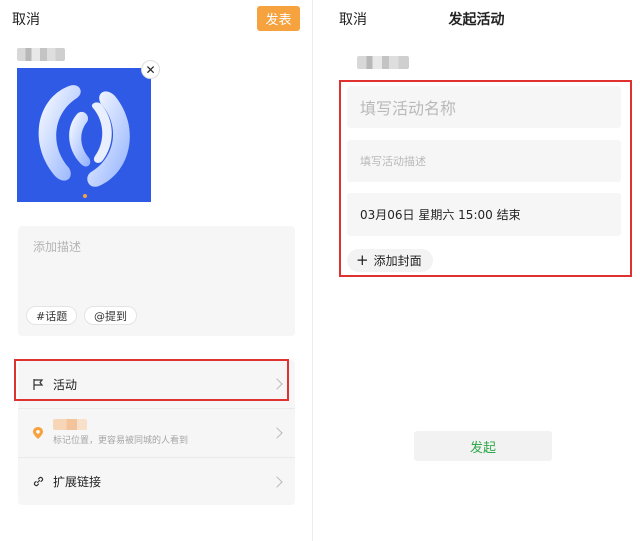 The image size is (640, 541). Describe the element at coordinates (121, 441) in the screenshot. I see `location-hint: 标记位置，更容易被同城的人看到` at that location.